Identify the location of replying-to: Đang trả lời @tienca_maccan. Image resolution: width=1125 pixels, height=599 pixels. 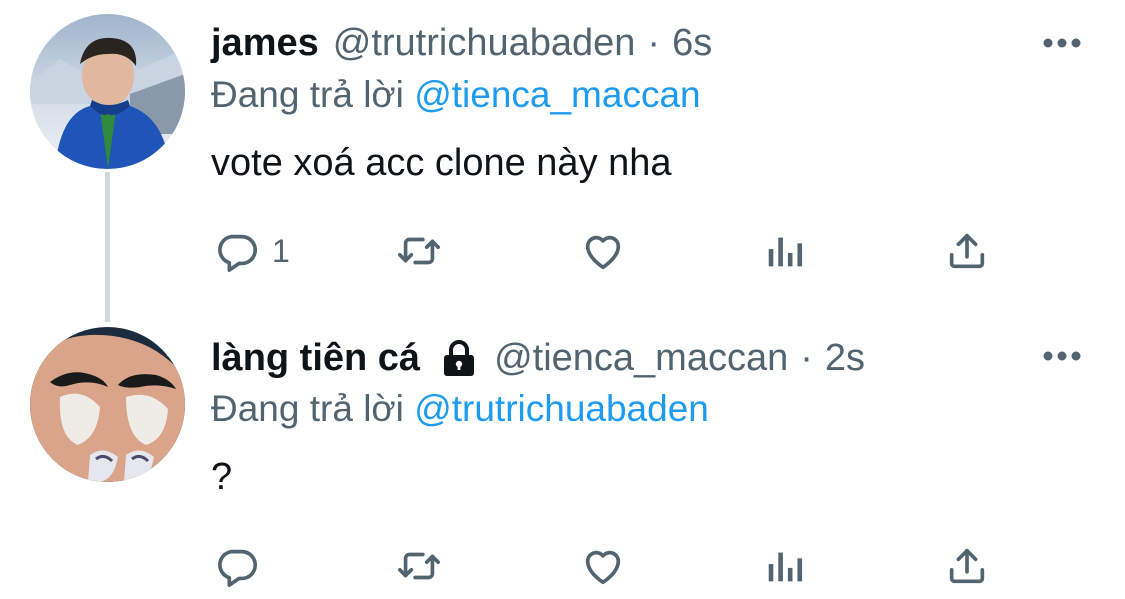
(456, 96).